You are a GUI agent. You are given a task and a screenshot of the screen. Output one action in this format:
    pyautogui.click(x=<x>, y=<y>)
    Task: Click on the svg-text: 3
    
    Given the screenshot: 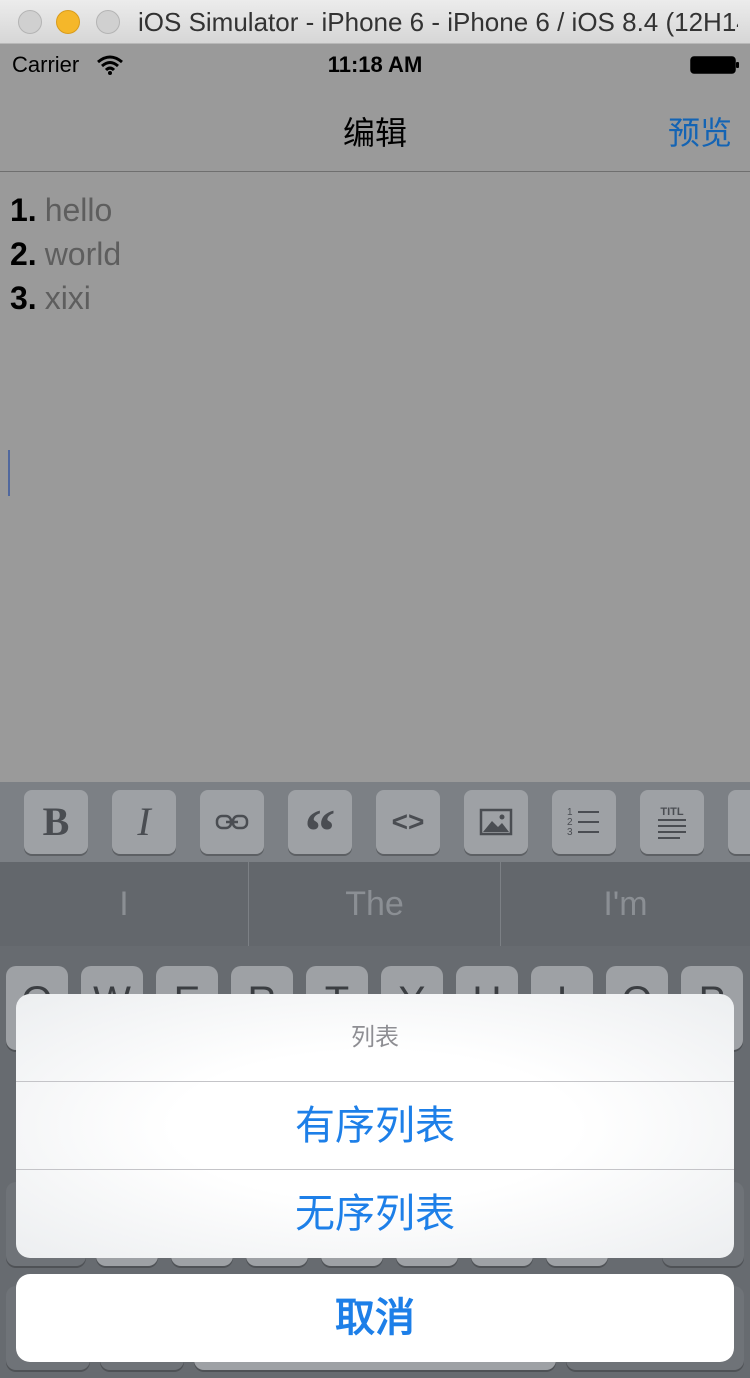 What is the action you would take?
    pyautogui.click(x=570, y=832)
    